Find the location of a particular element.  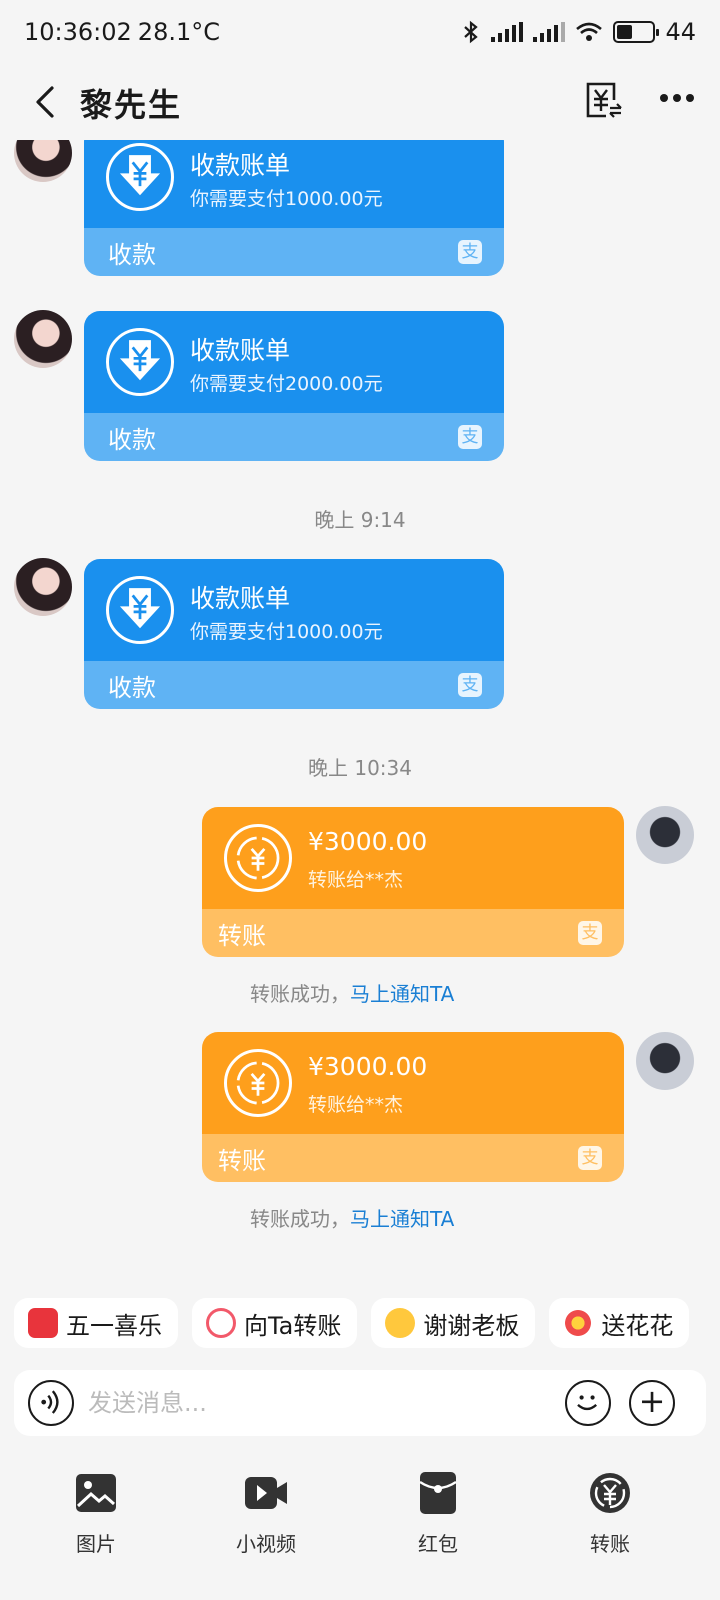

chip-label: 送花花 is located at coordinates (637, 1325).